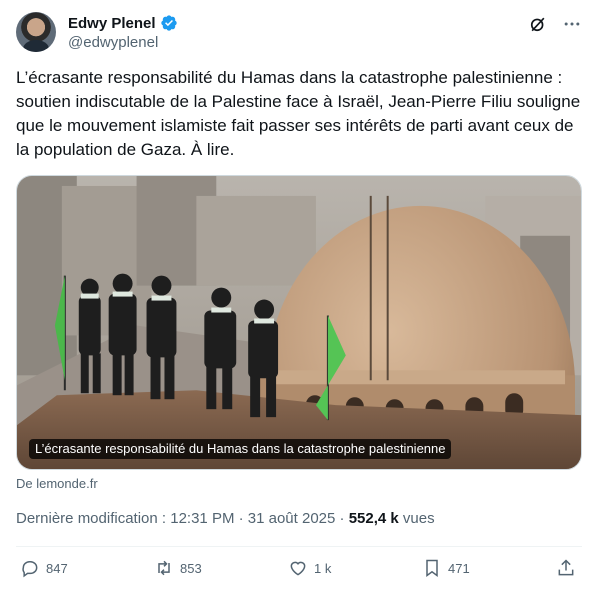 The image size is (598, 594). Describe the element at coordinates (373, 518) in the screenshot. I see `views-count: 552,4 k` at that location.